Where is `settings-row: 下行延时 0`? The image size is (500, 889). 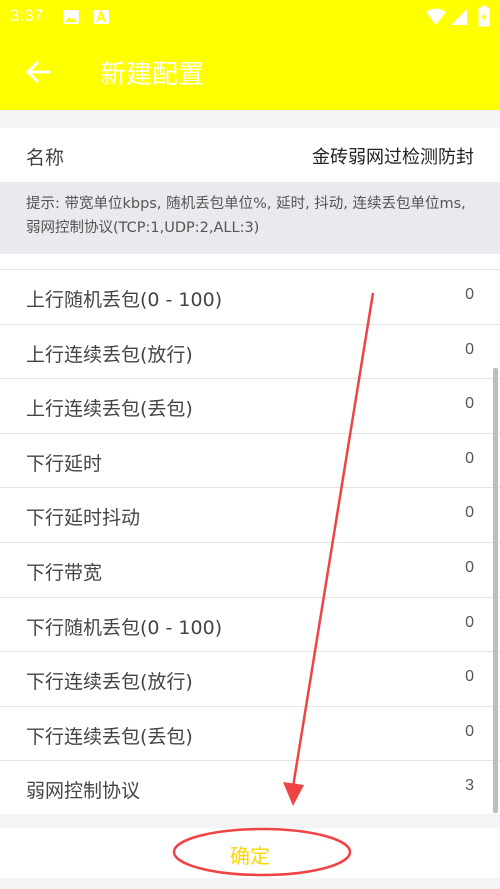
settings-row: 下行延时 0 is located at coordinates (250, 461).